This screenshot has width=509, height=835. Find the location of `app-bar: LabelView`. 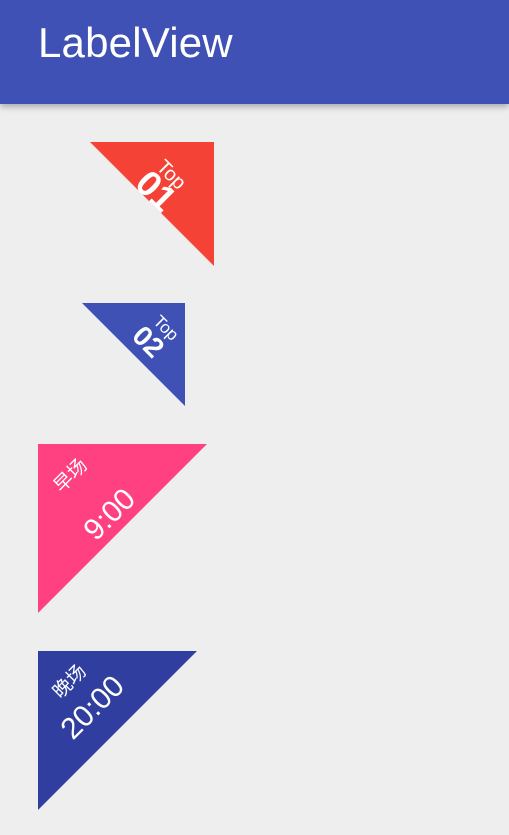

app-bar: LabelView is located at coordinates (254, 52).